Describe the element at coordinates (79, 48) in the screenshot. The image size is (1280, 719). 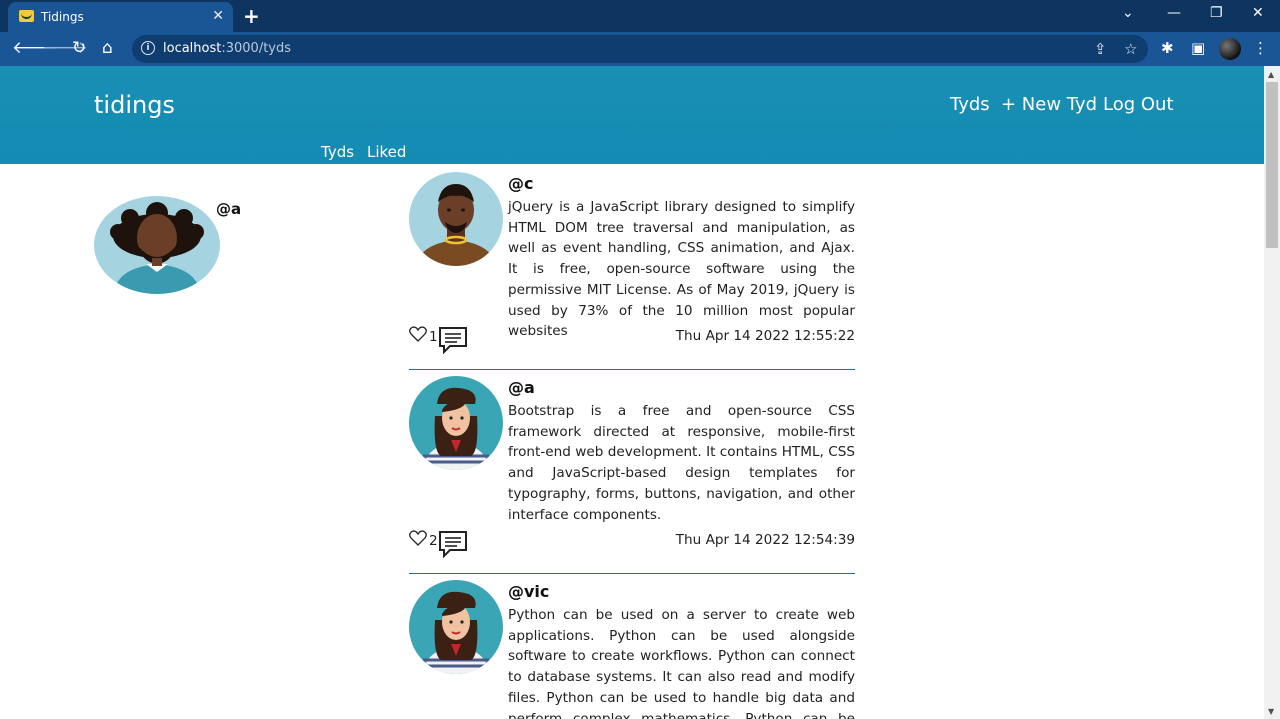
I see `reload-icon: ↻` at that location.